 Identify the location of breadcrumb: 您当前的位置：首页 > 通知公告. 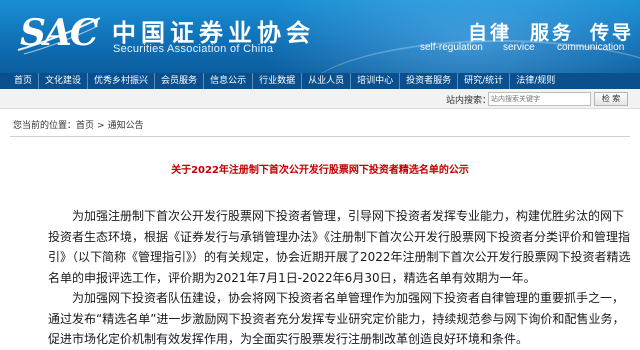
(320, 126).